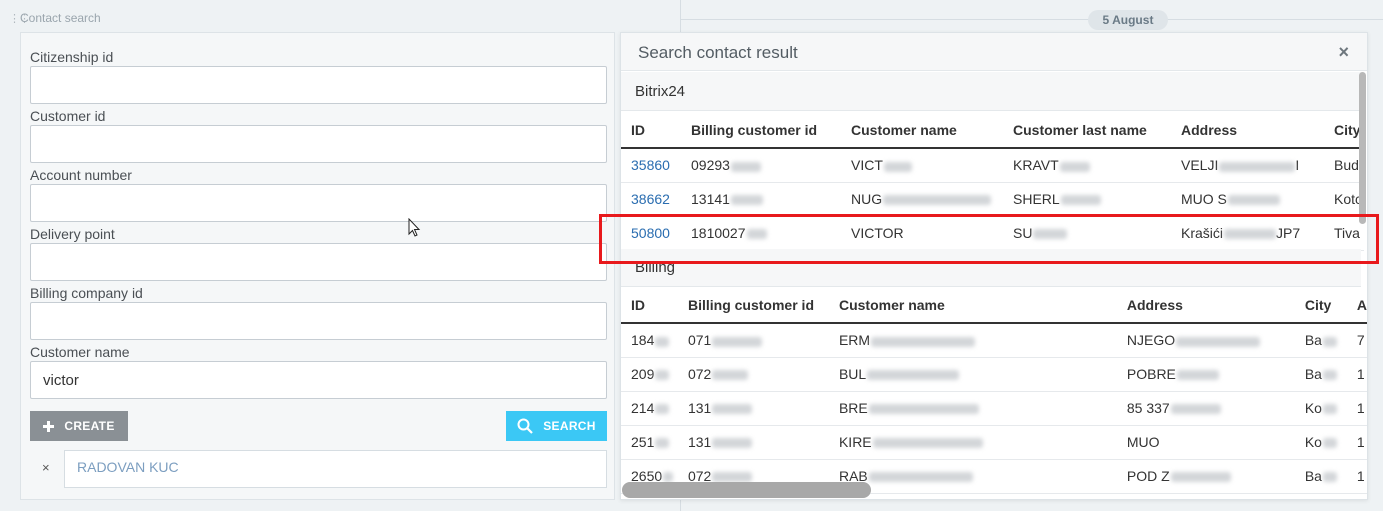 The height and width of the screenshot is (511, 1383). Describe the element at coordinates (1087, 130) in the screenshot. I see `column-header: Customer last name` at that location.